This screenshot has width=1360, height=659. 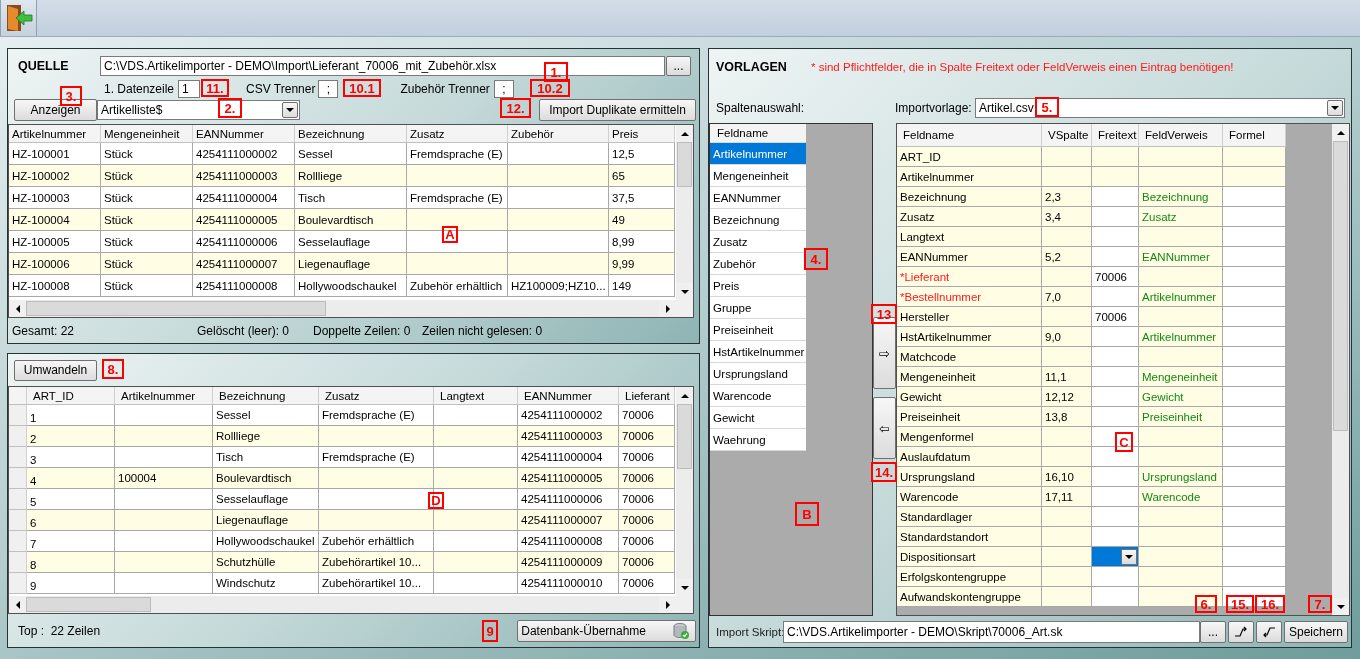 I want to click on table-cell: Schutzhülle, so click(x=266, y=562).